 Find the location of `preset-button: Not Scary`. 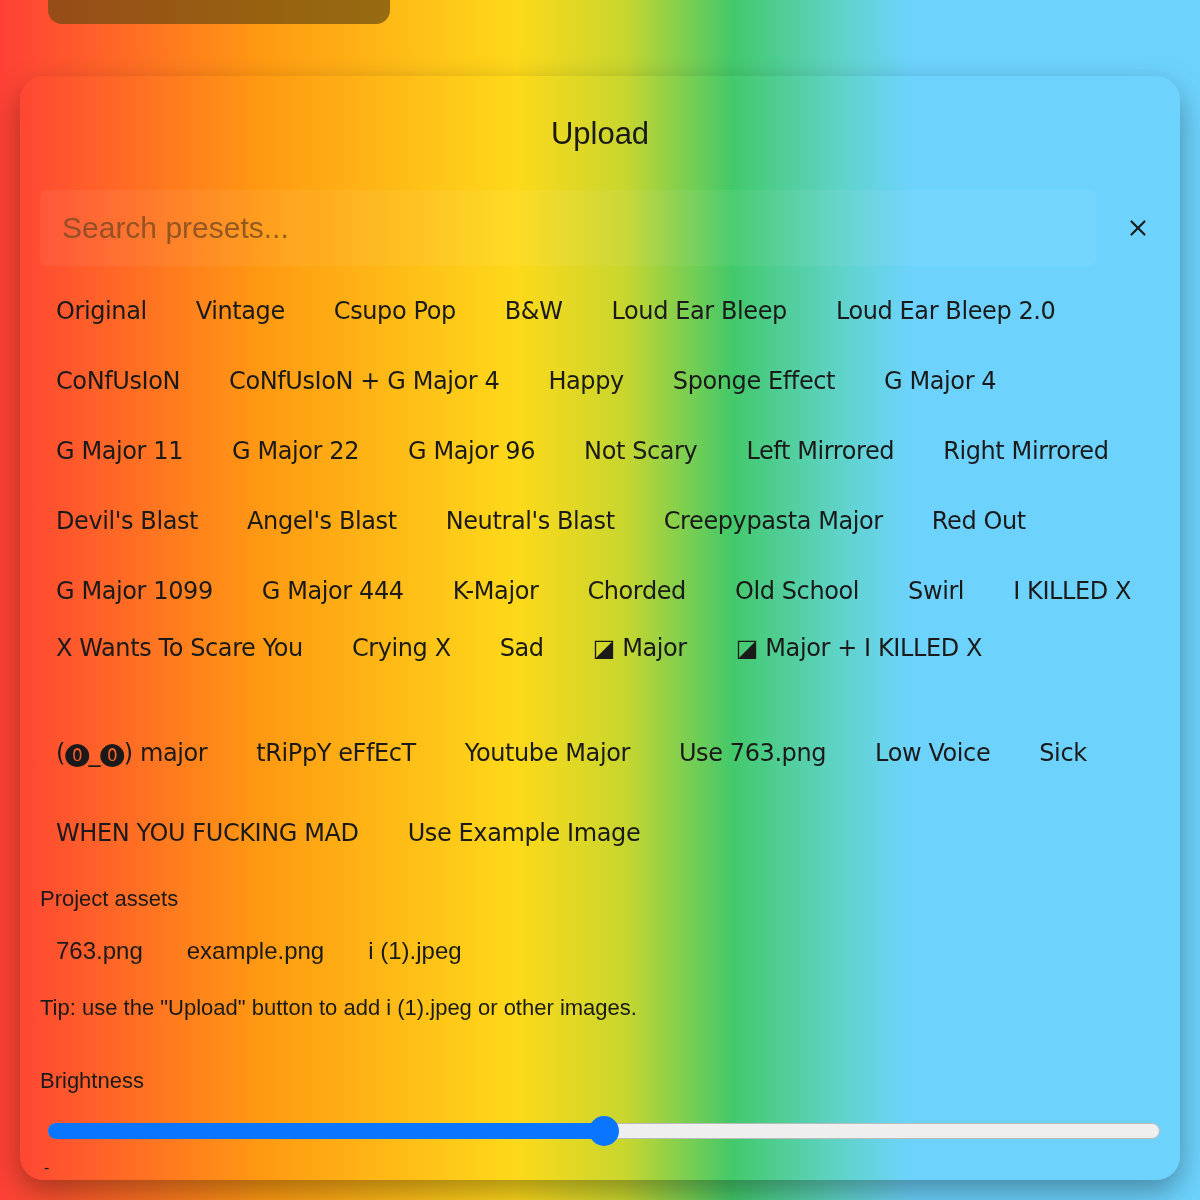

preset-button: Not Scary is located at coordinates (641, 451).